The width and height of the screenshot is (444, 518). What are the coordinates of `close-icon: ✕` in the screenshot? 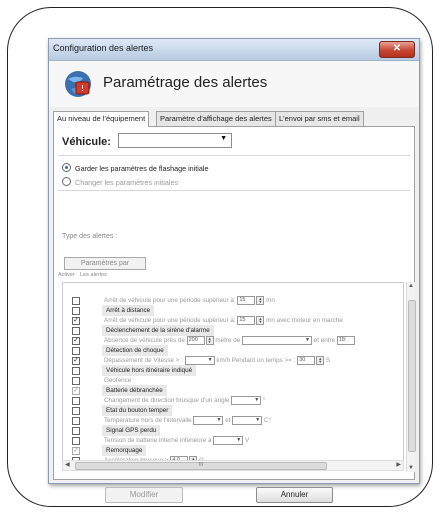 It's located at (397, 48).